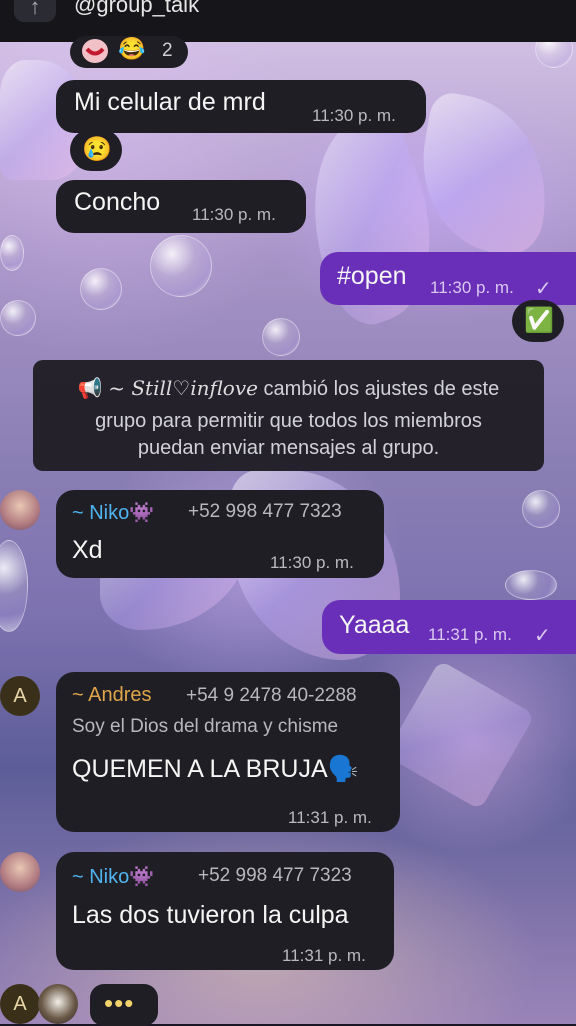 The image size is (576, 1026). Describe the element at coordinates (205, 726) in the screenshot. I see `sender-subtitle: Soy el Dios del drama y chisme` at that location.